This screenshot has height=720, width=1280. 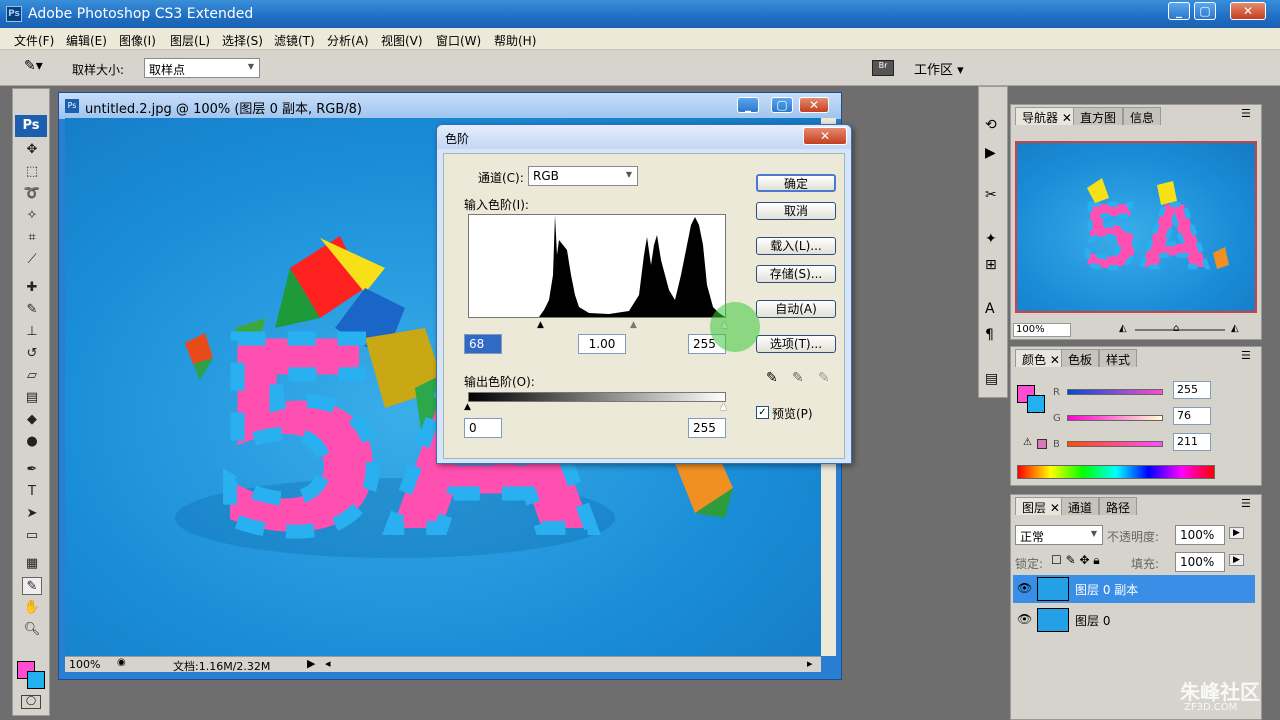 I want to click on menu-help: 帮助(H), so click(x=515, y=40).